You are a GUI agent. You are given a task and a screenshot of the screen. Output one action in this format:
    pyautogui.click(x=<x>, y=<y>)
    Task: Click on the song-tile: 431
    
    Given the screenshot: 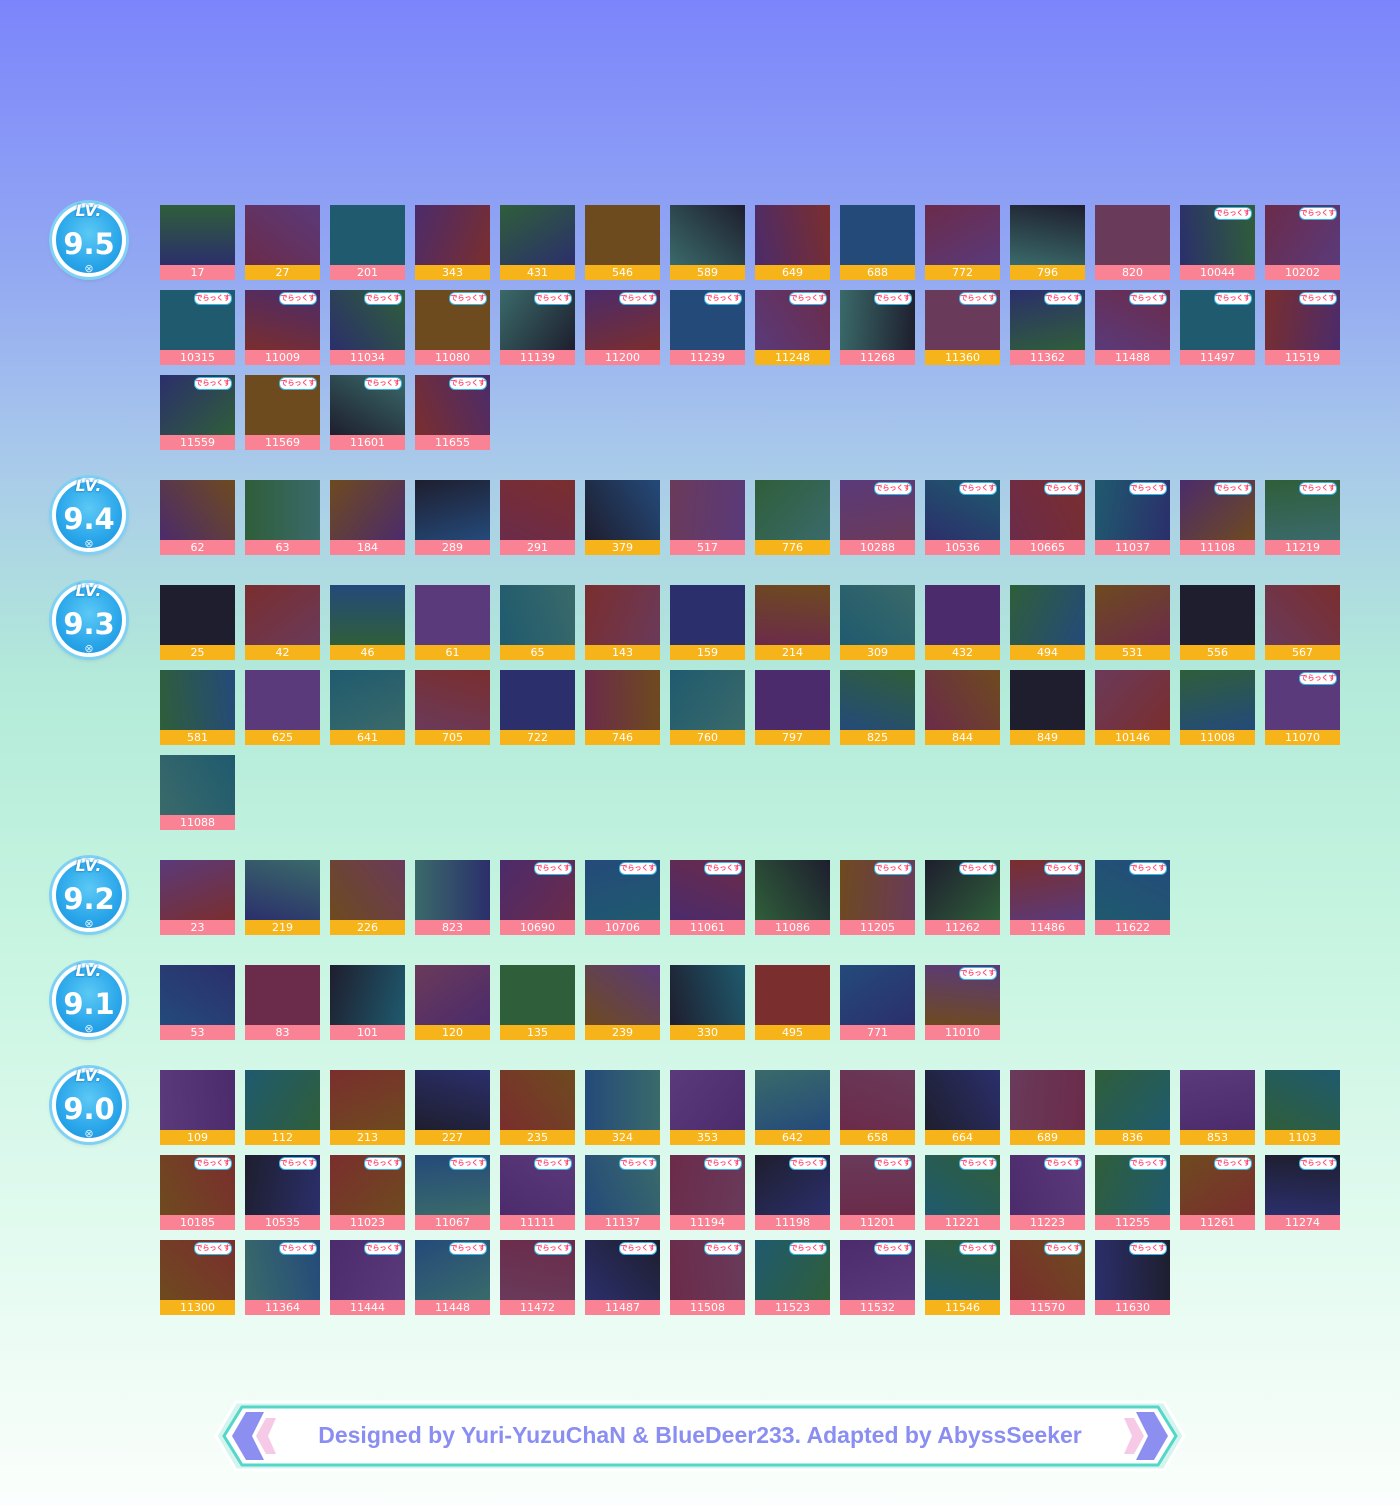 What is the action you would take?
    pyautogui.click(x=537, y=242)
    